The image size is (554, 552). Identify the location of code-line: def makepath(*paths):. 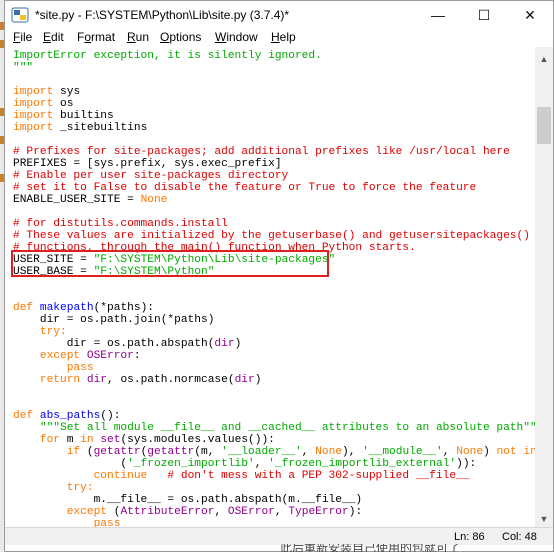
(84, 308).